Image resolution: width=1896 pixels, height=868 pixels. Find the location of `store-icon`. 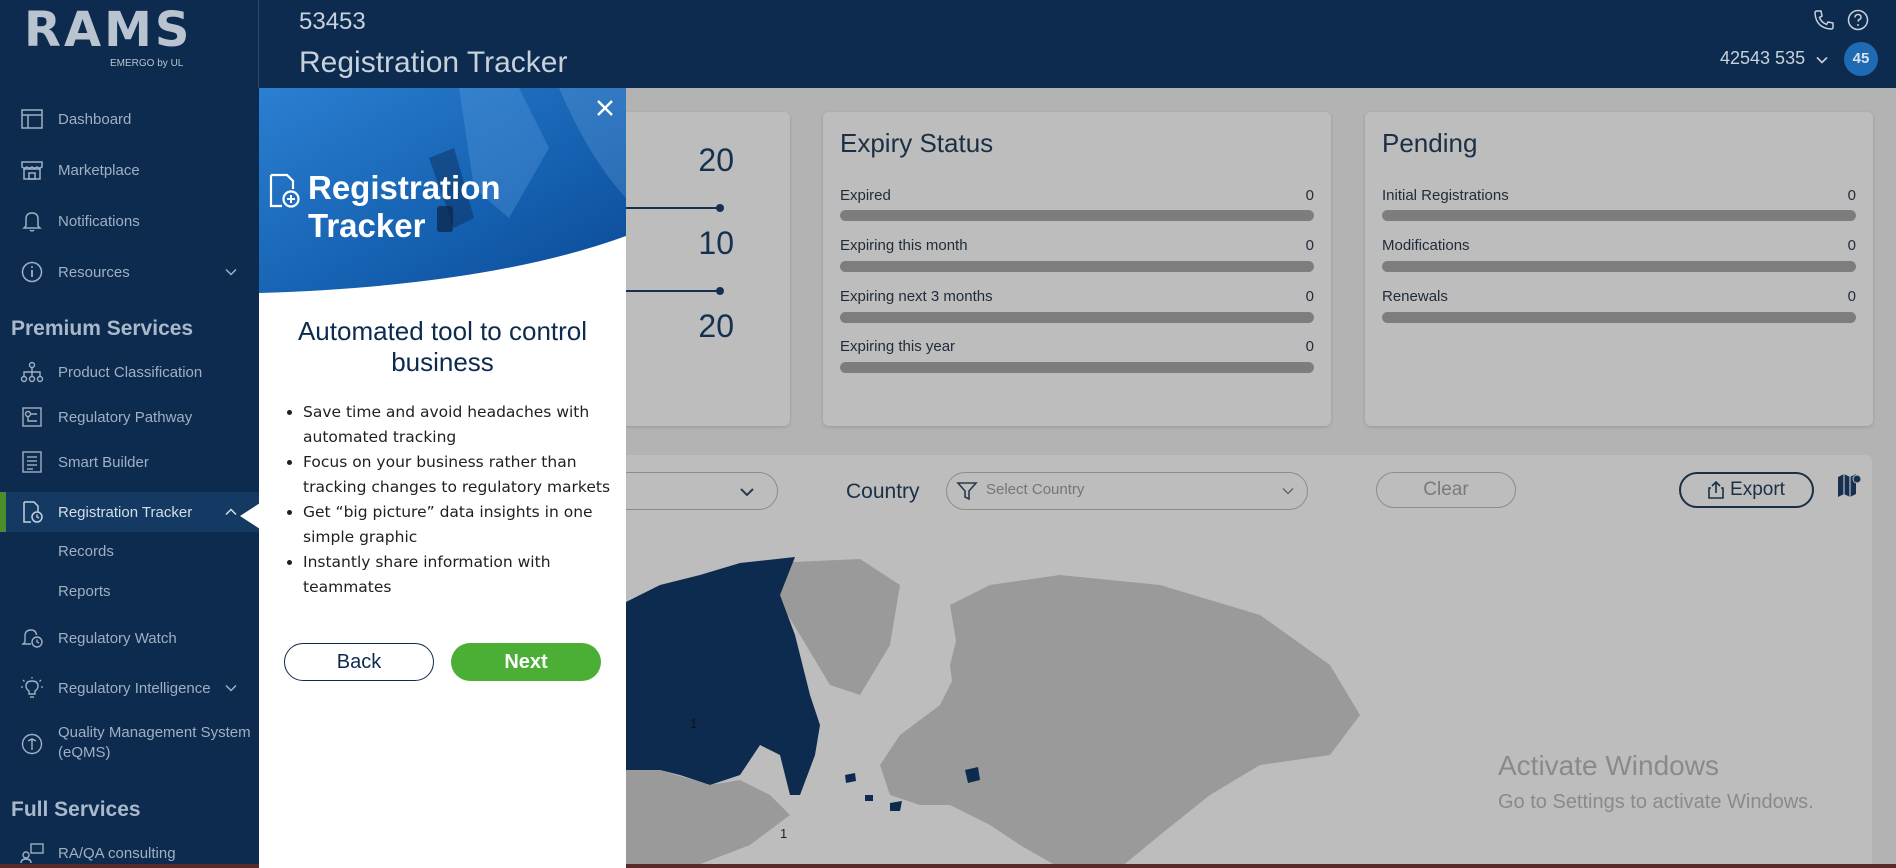

store-icon is located at coordinates (32, 170).